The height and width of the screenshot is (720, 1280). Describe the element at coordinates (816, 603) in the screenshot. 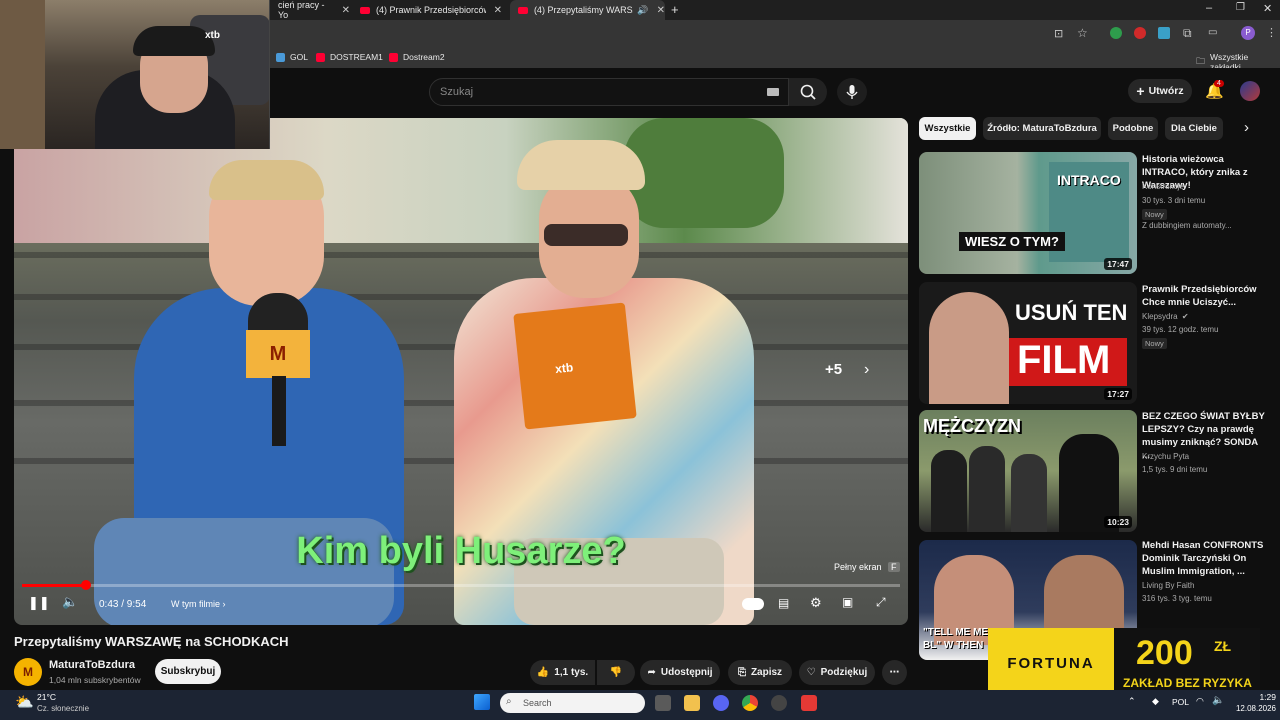

I see `settings-gear-icon: ⚙` at that location.